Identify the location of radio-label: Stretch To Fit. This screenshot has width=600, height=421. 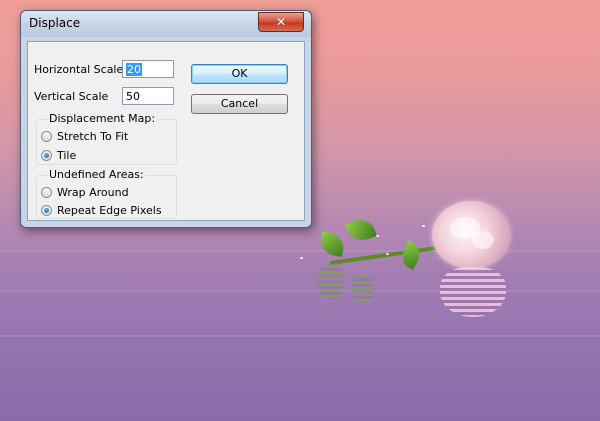
(93, 136).